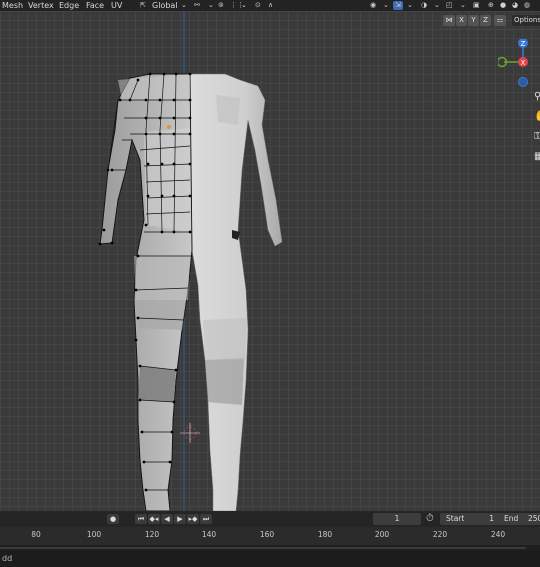 This screenshot has width=540, height=567. What do you see at coordinates (500, 20) in the screenshot?
I see `auto-merge-icon: ⚏` at bounding box center [500, 20].